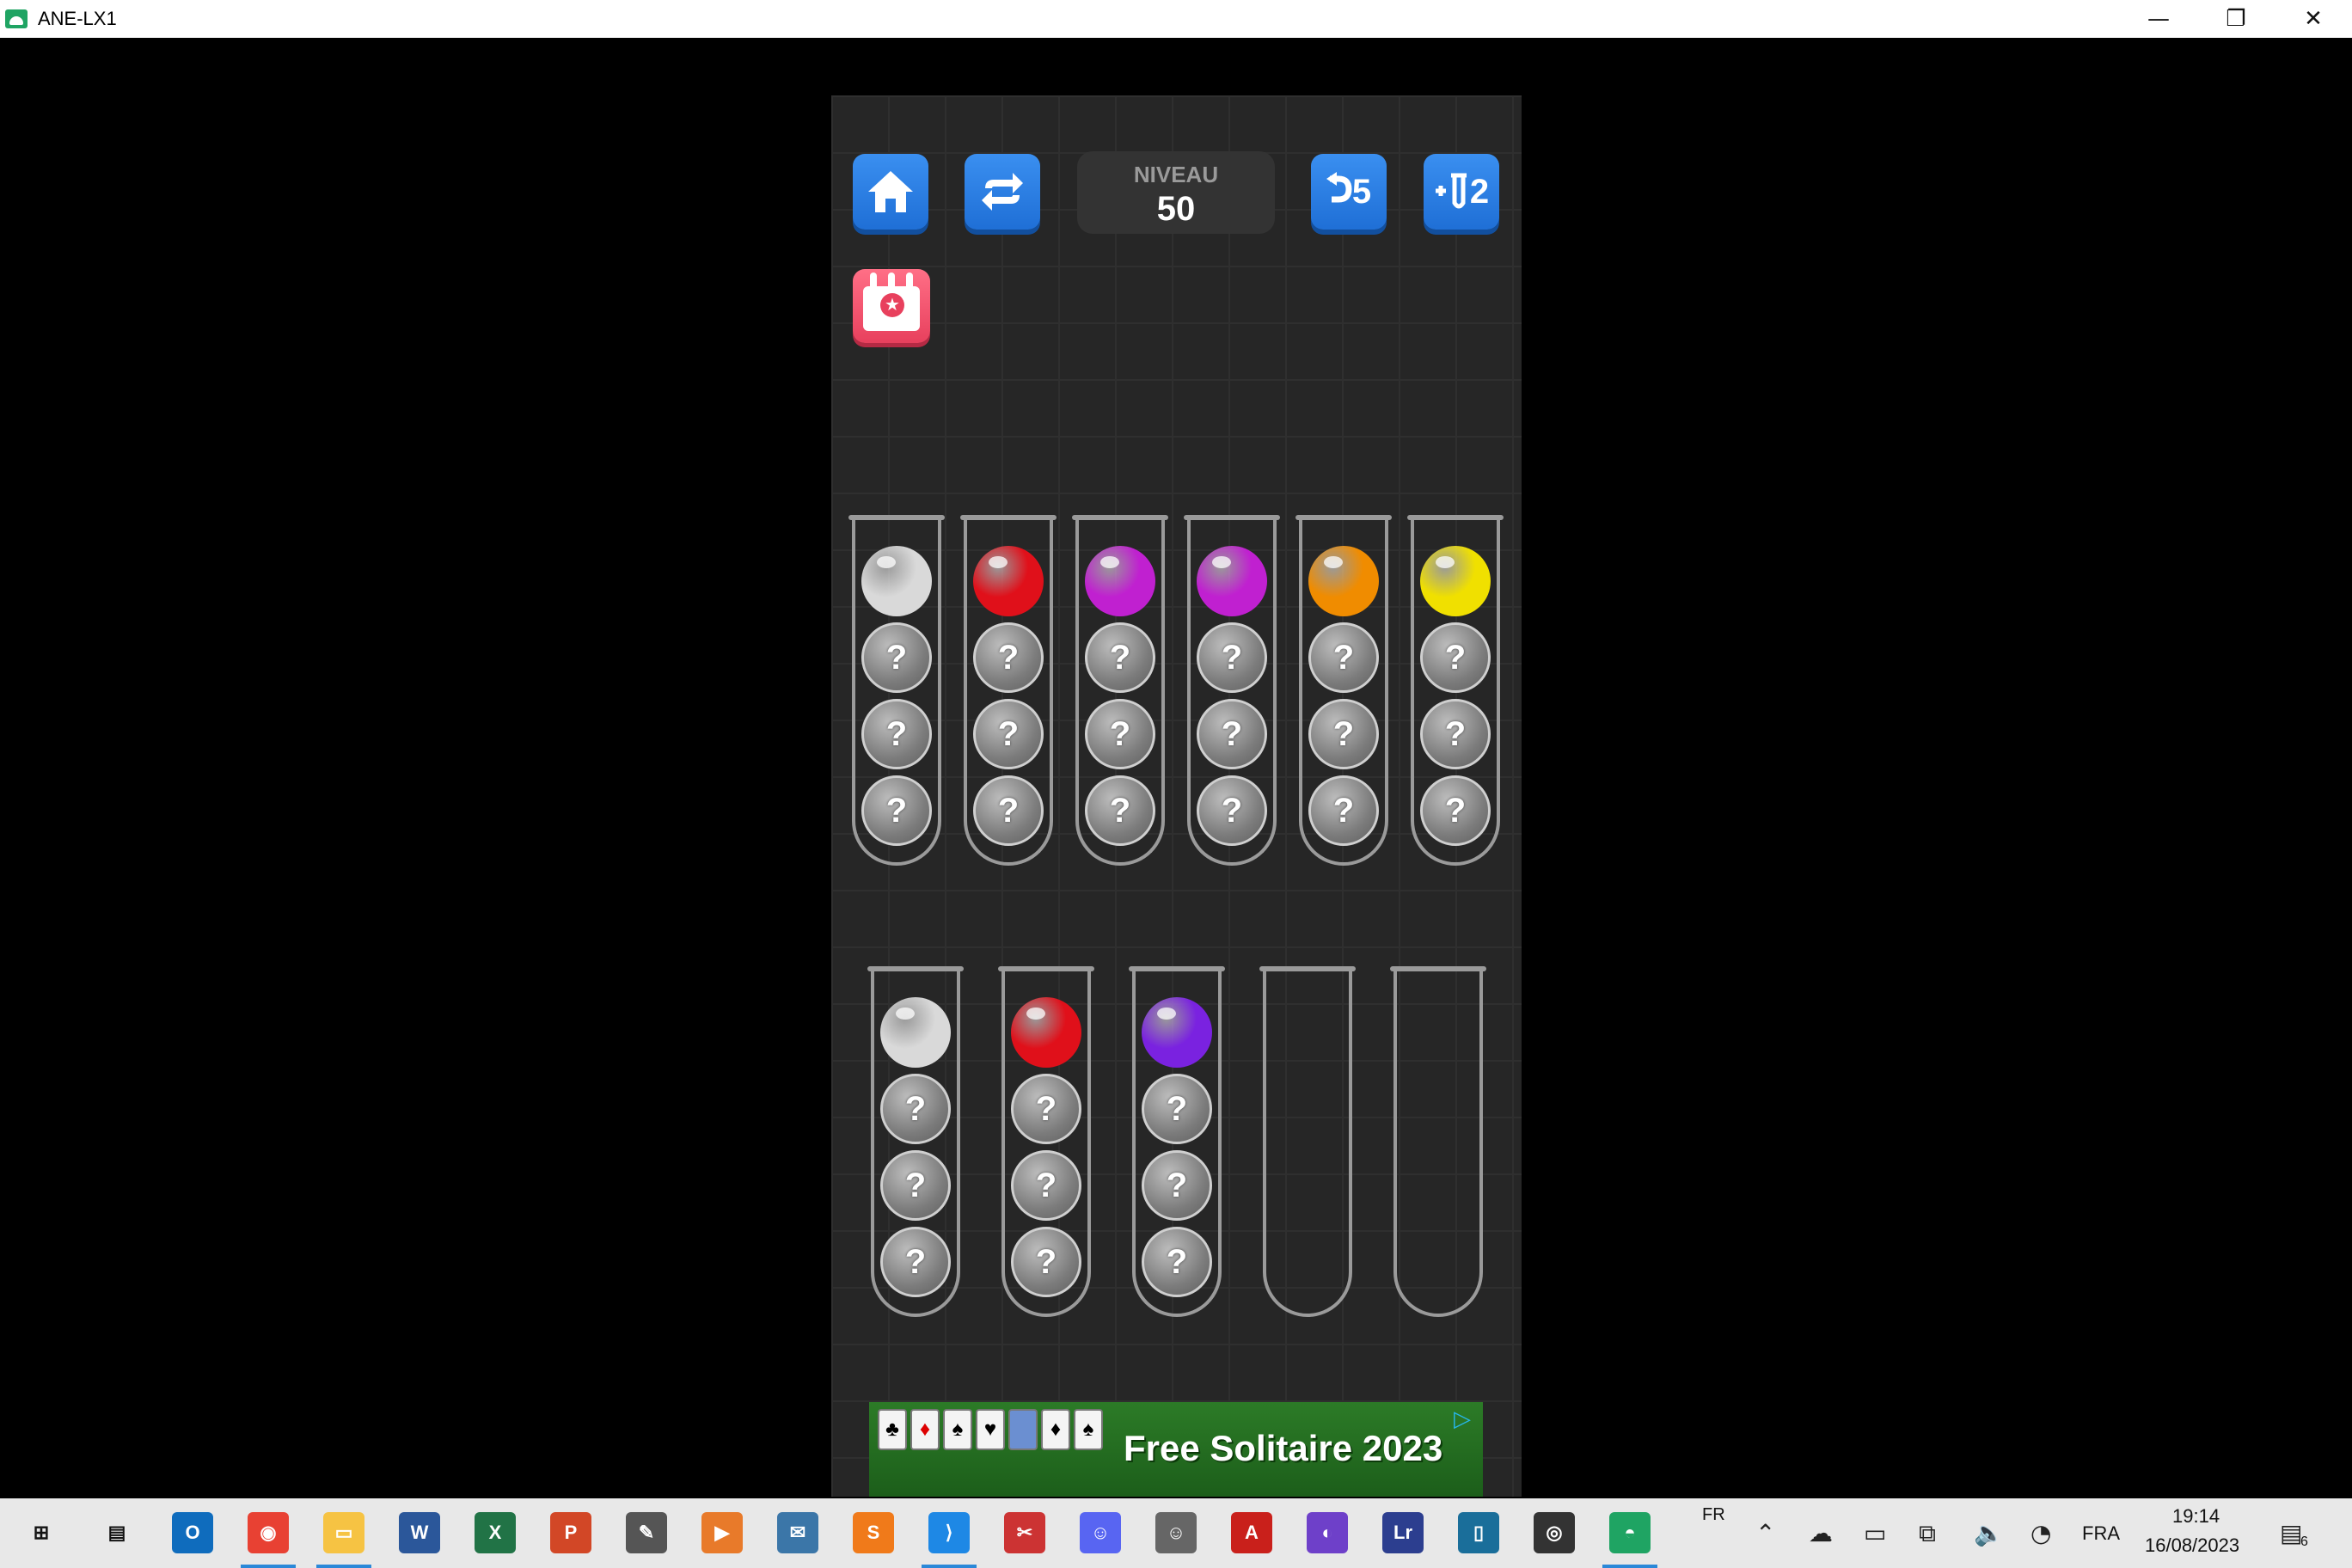 Image resolution: width=2352 pixels, height=1568 pixels. I want to click on outlook-icon: O, so click(192, 1532).